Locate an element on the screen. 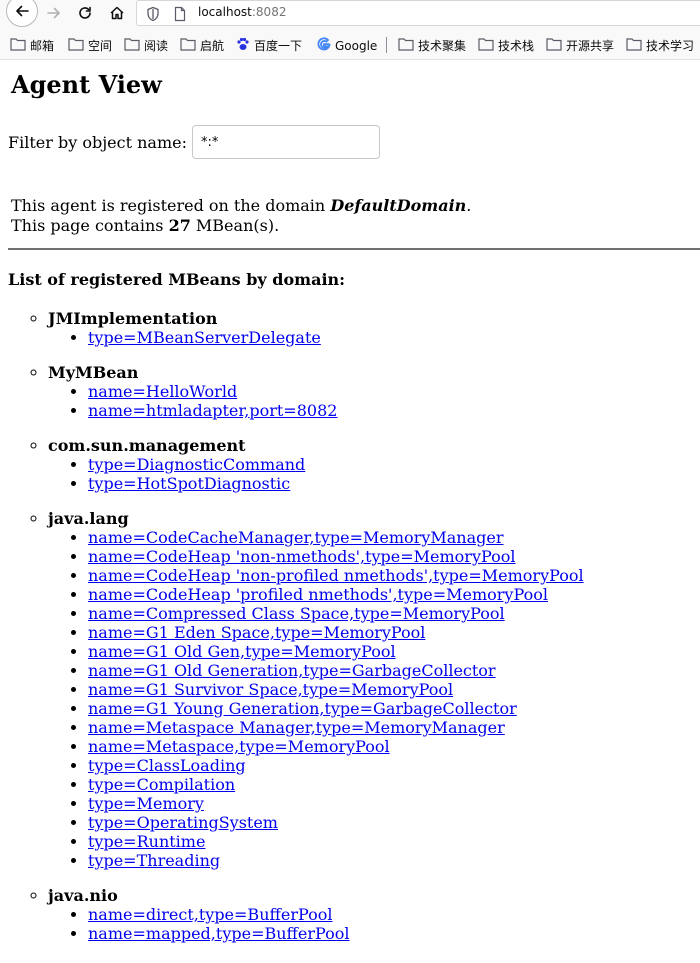  reload-button is located at coordinates (85, 13).